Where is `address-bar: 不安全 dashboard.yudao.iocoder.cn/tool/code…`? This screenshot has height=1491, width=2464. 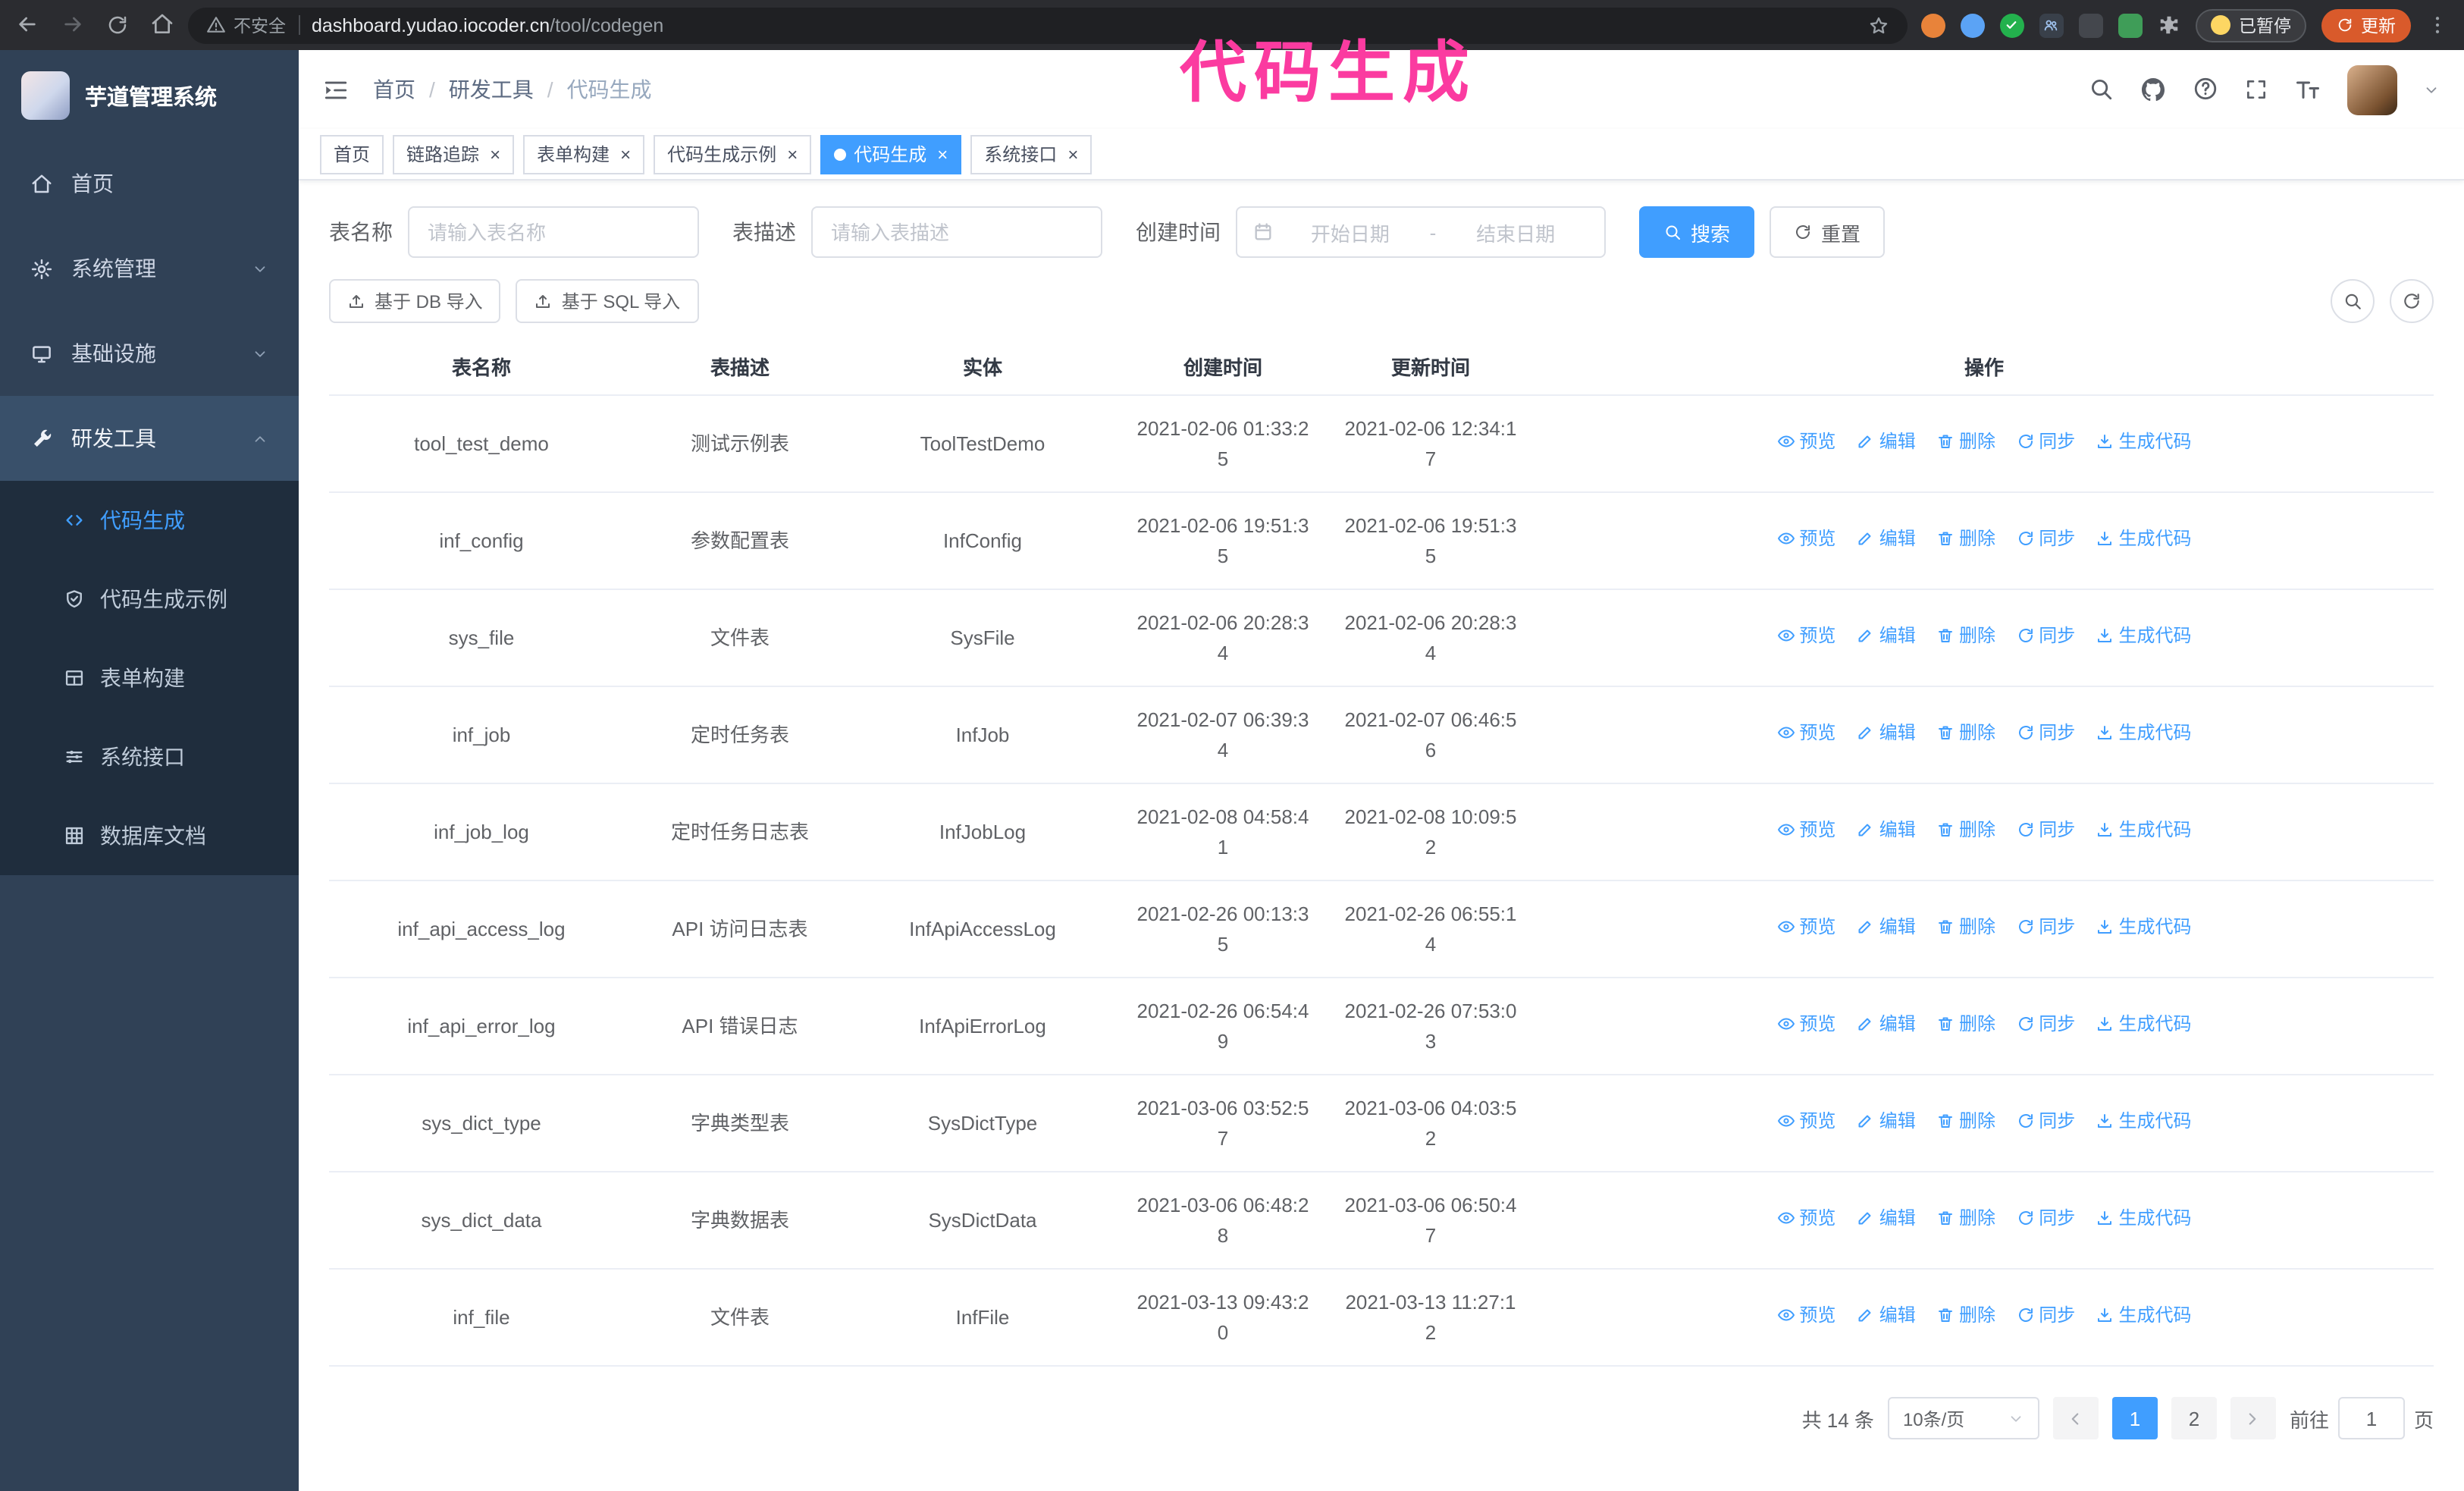 address-bar: 不安全 dashboard.yudao.iocoder.cn/tool/code… is located at coordinates (1047, 25).